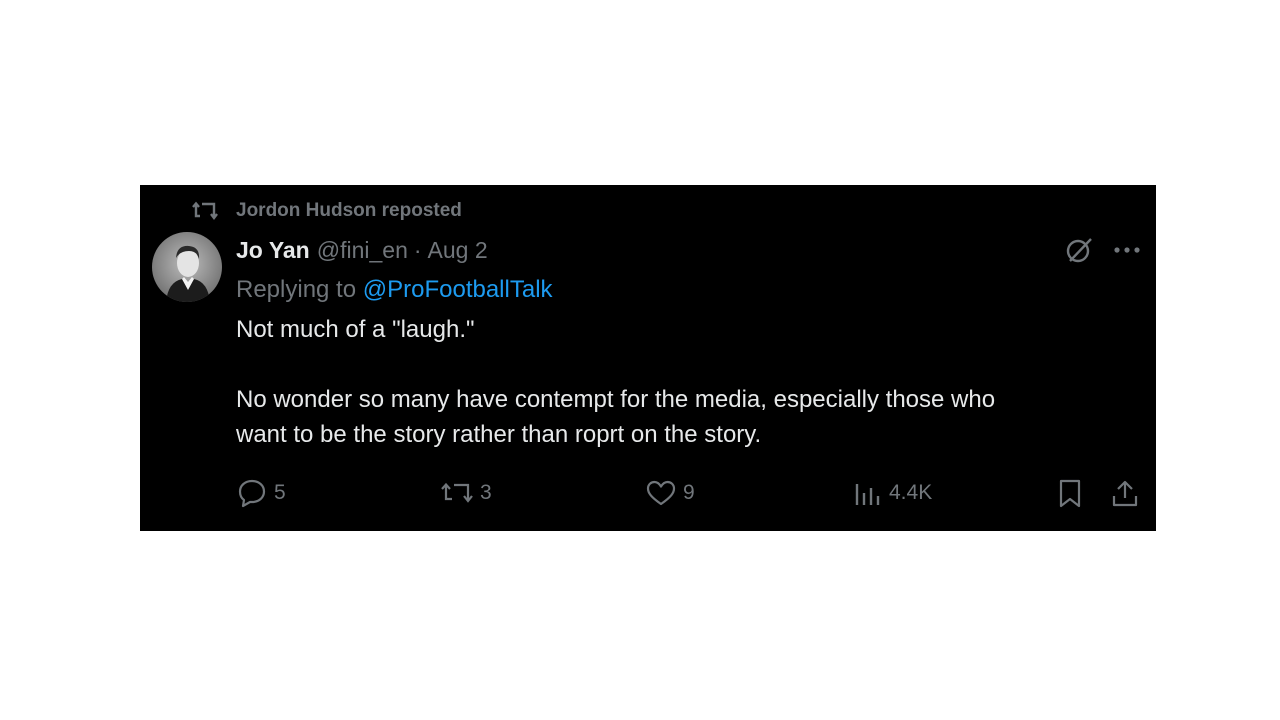  What do you see at coordinates (911, 492) in the screenshot?
I see `view-count: 4.4K` at bounding box center [911, 492].